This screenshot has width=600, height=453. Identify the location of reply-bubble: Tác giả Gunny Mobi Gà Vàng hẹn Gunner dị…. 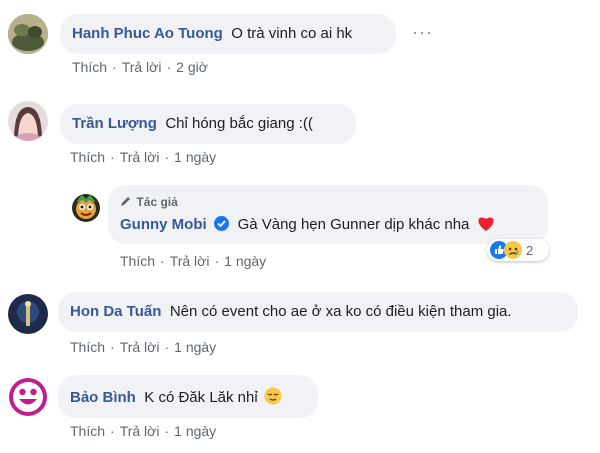
(328, 214).